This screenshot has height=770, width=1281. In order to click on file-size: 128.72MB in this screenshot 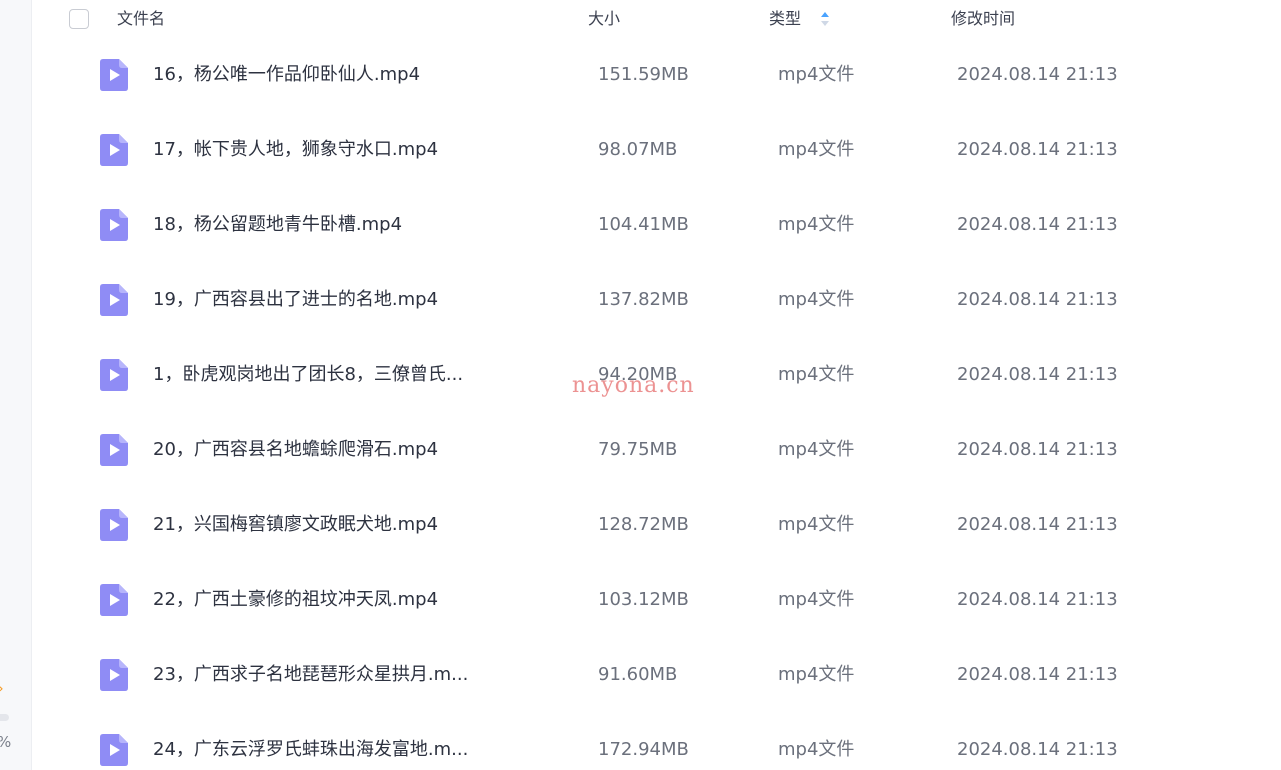, I will do `click(643, 524)`.